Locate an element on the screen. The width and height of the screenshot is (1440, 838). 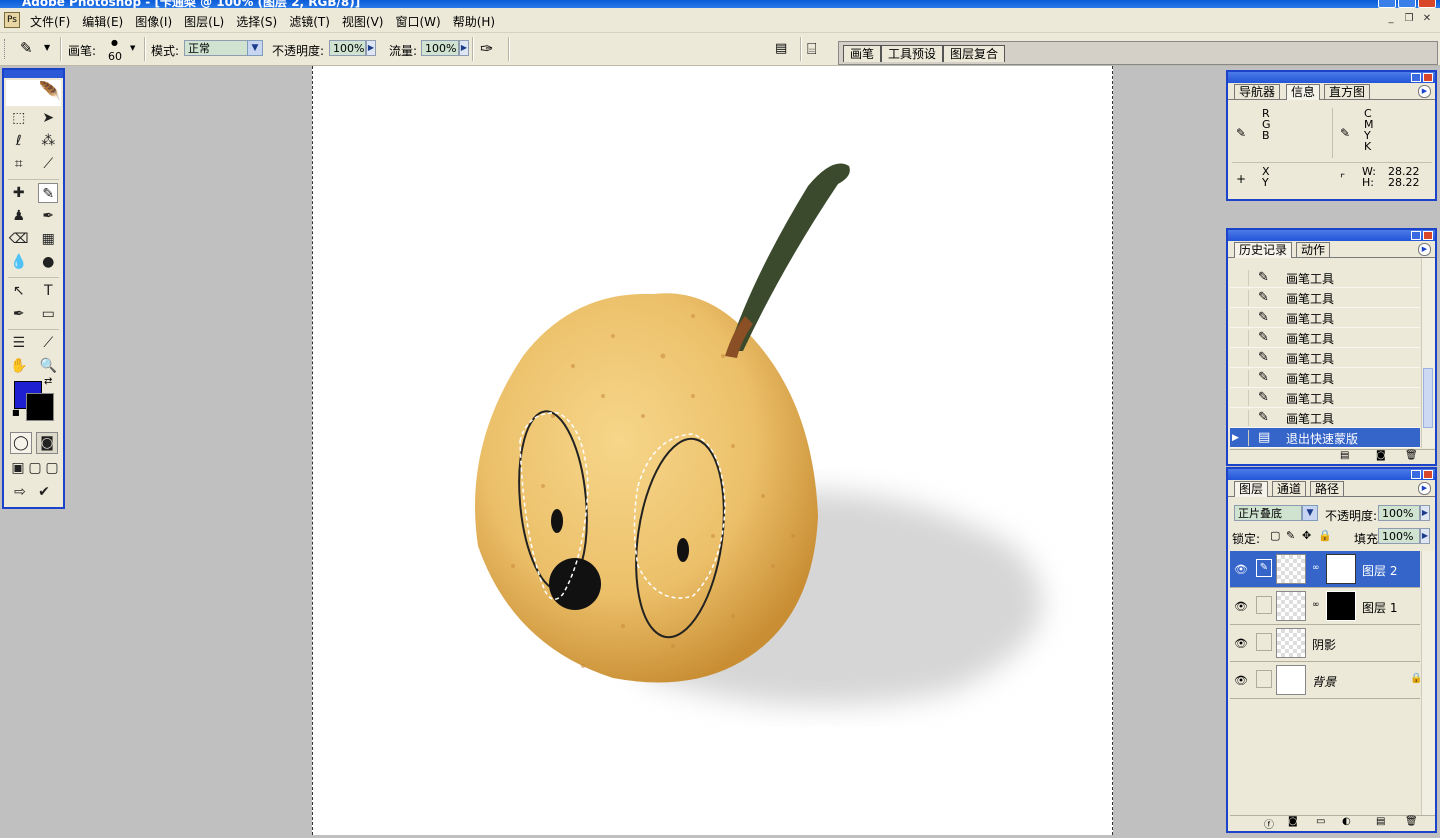
minimize-button is located at coordinates (1387, 4).